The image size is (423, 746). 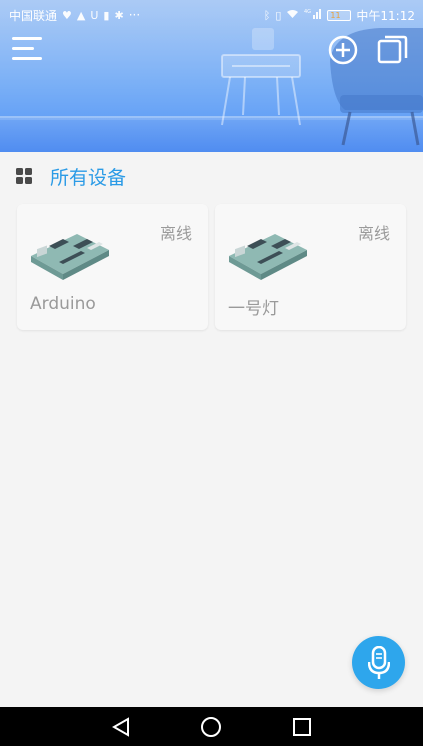 I want to click on back-triangle-icon, so click(x=121, y=726).